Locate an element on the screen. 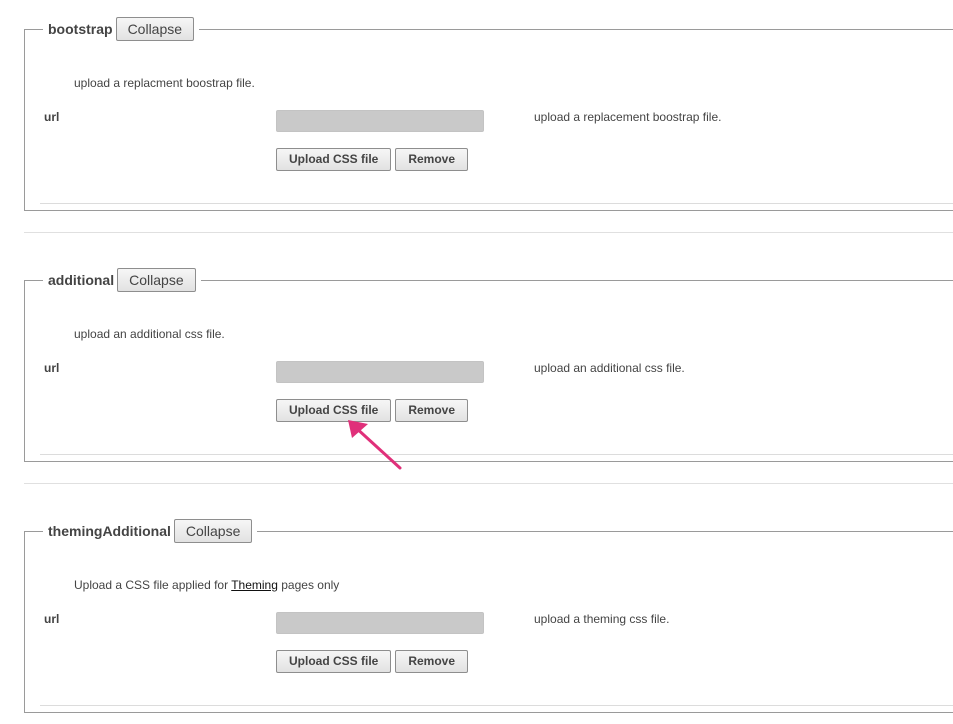 This screenshot has height=724, width=953. url-help-text: upload a theming css file. is located at coordinates (602, 619).